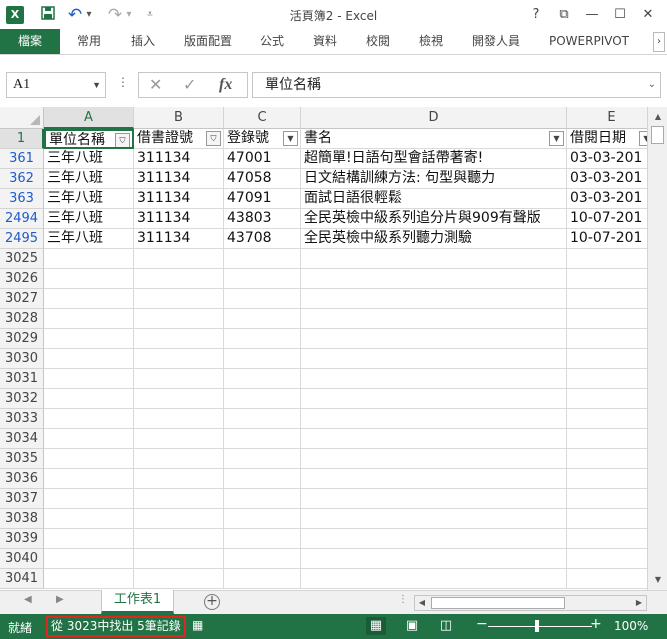  What do you see at coordinates (179, 118) in the screenshot?
I see `column-header-b: B` at bounding box center [179, 118].